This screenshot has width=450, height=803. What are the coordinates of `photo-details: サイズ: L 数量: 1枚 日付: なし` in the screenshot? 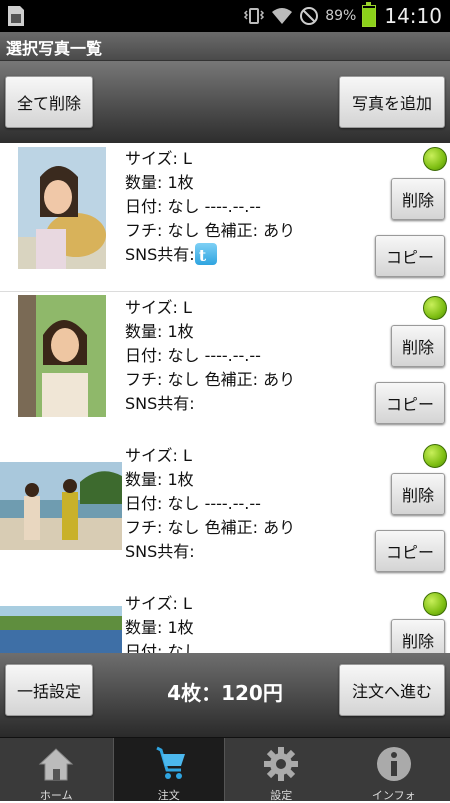 It's located at (162, 622).